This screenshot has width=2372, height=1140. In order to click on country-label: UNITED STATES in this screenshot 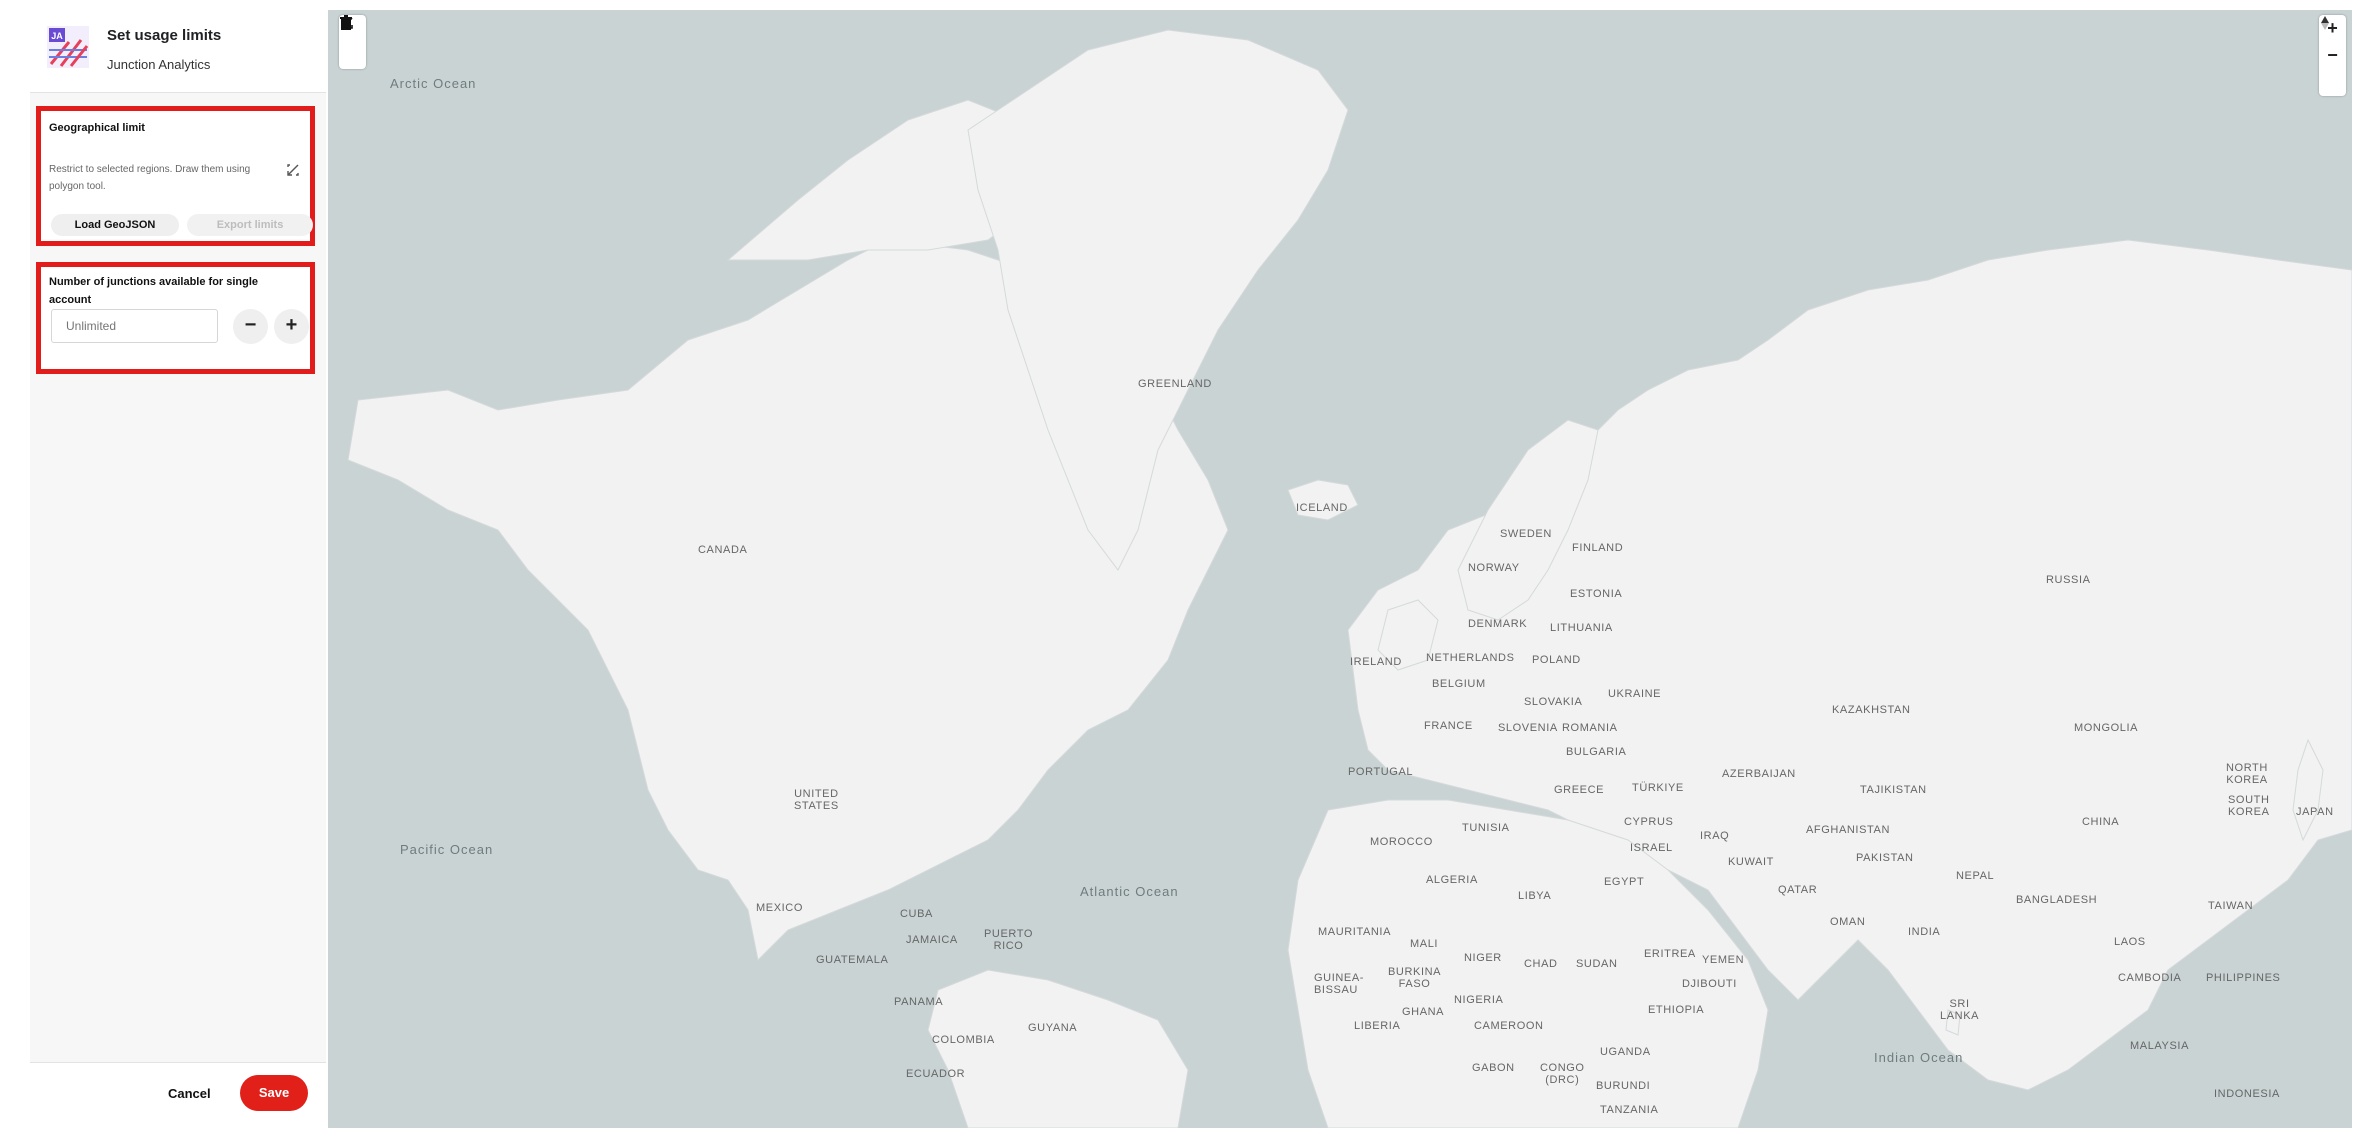, I will do `click(816, 800)`.